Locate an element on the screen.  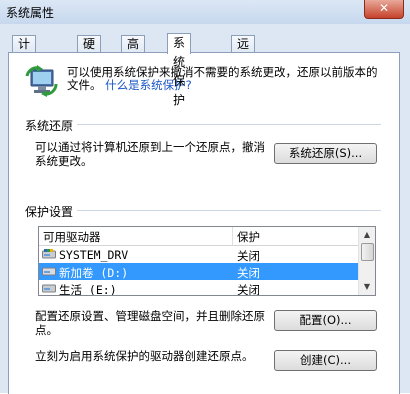
scroll-up-arrow-icon: ▲ is located at coordinates (367, 235).